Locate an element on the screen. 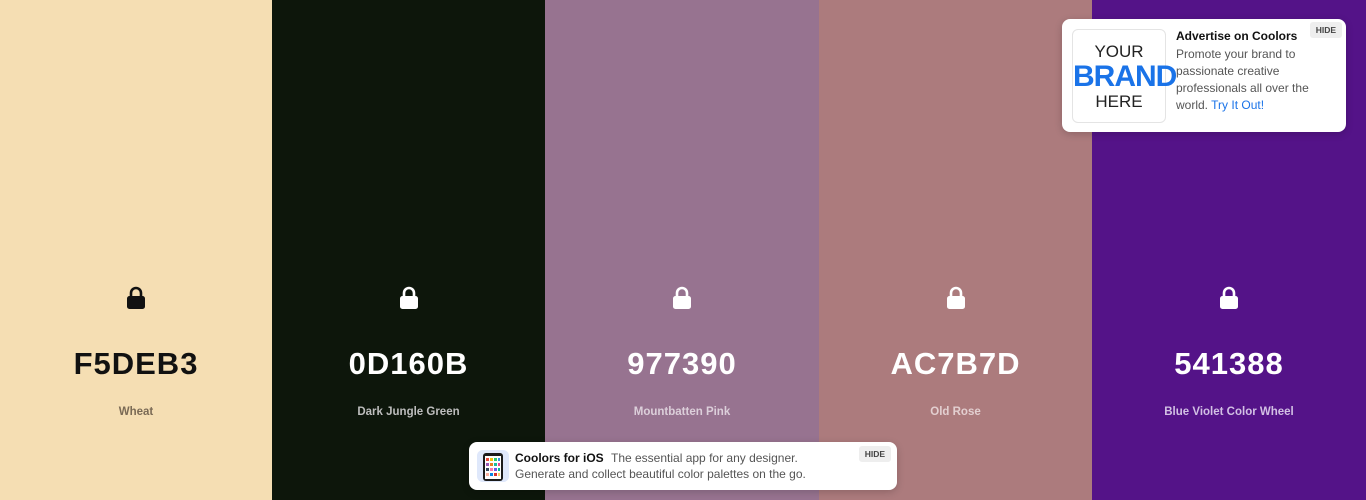 Image resolution: width=1366 pixels, height=500 pixels. color-name: Mountbatten Pink is located at coordinates (682, 412).